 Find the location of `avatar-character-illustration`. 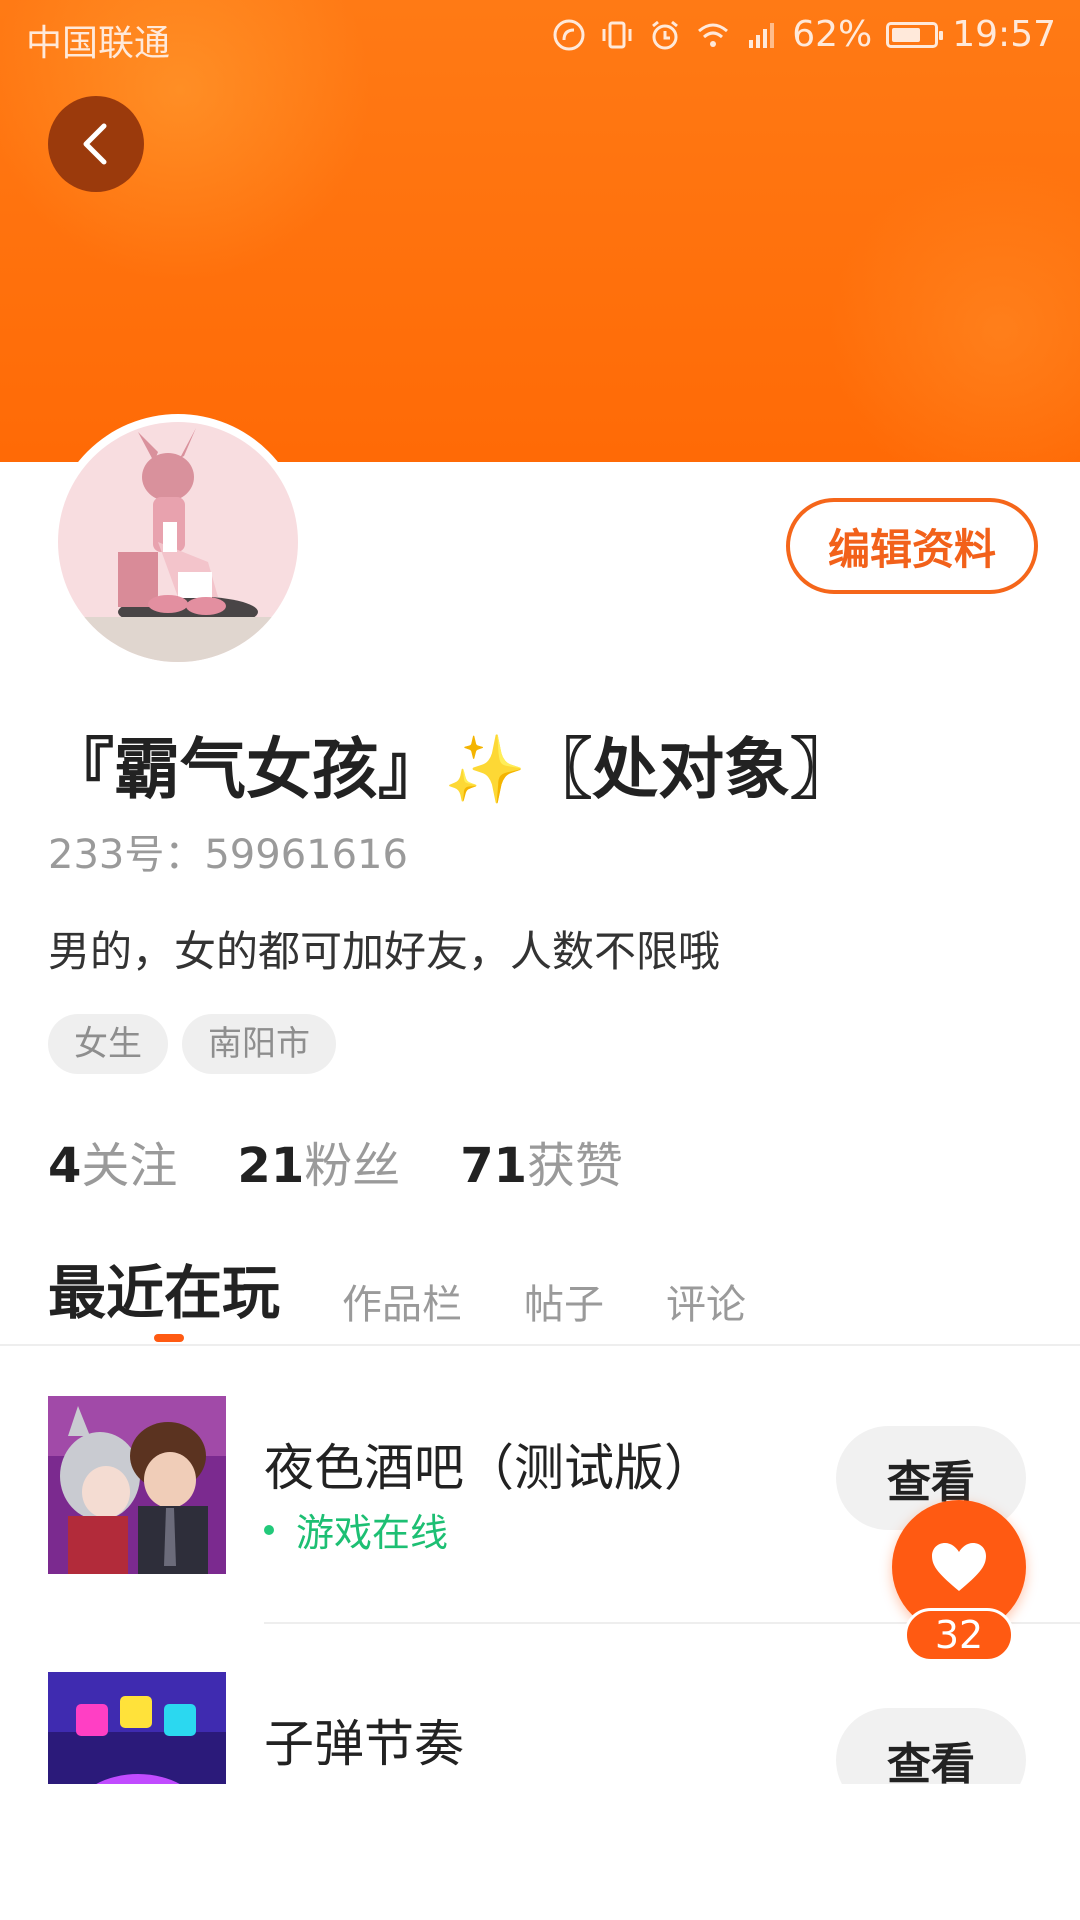

avatar-character-illustration is located at coordinates (178, 545).